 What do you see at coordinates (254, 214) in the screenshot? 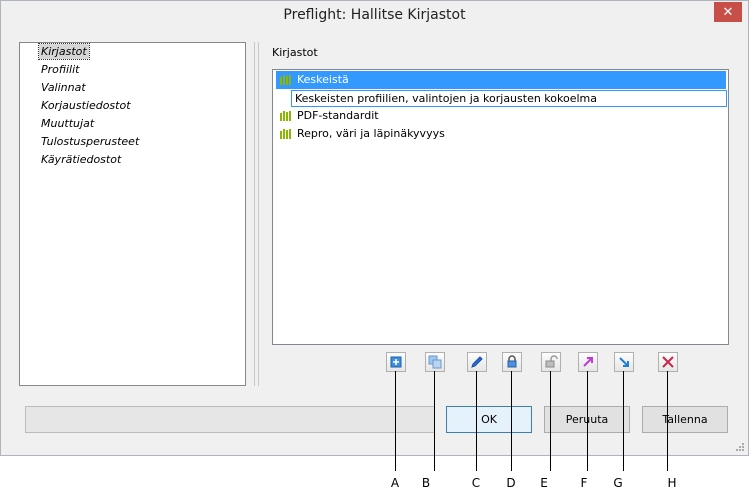
I see `panel-divider` at bounding box center [254, 214].